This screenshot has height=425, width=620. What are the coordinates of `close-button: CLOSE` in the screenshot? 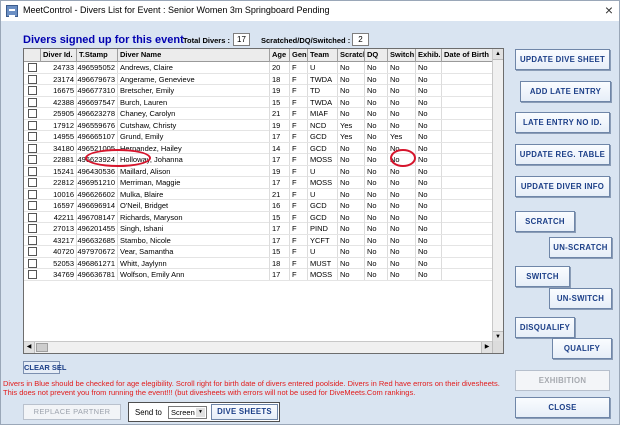 It's located at (562, 407).